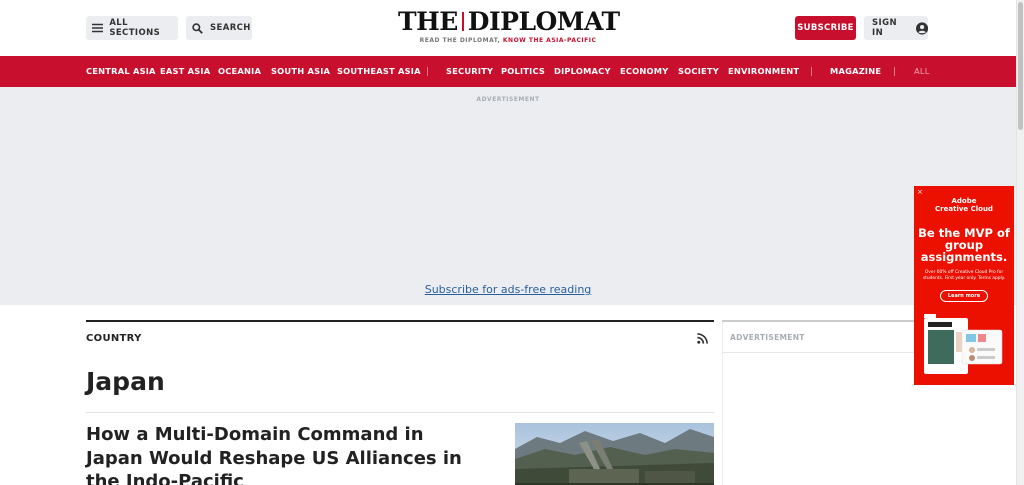 This screenshot has height=485, width=1024. I want to click on user-icon, so click(921, 28).